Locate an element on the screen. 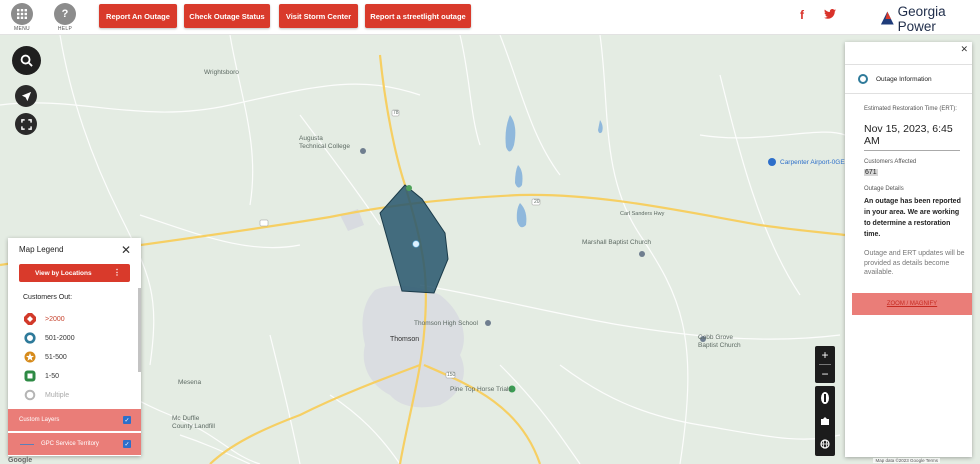 The width and height of the screenshot is (980, 464). legend-label: Multiple is located at coordinates (57, 395).